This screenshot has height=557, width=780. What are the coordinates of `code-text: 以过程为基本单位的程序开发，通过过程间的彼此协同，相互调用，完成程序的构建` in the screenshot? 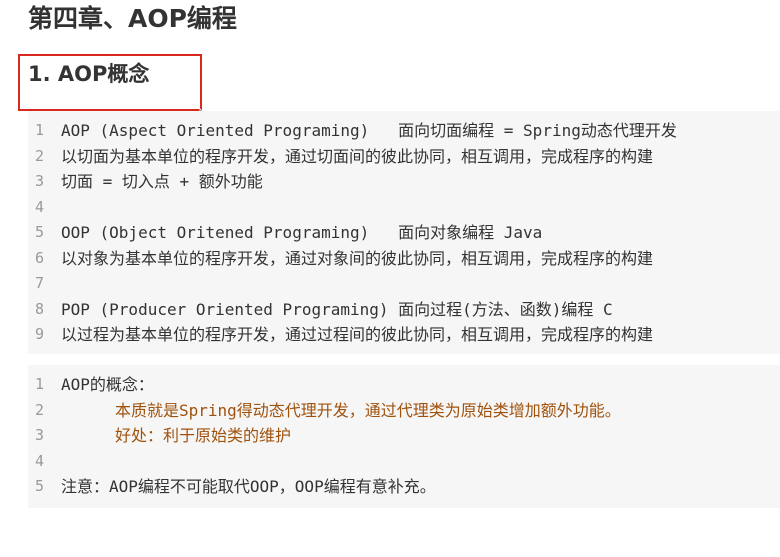 It's located at (357, 334).